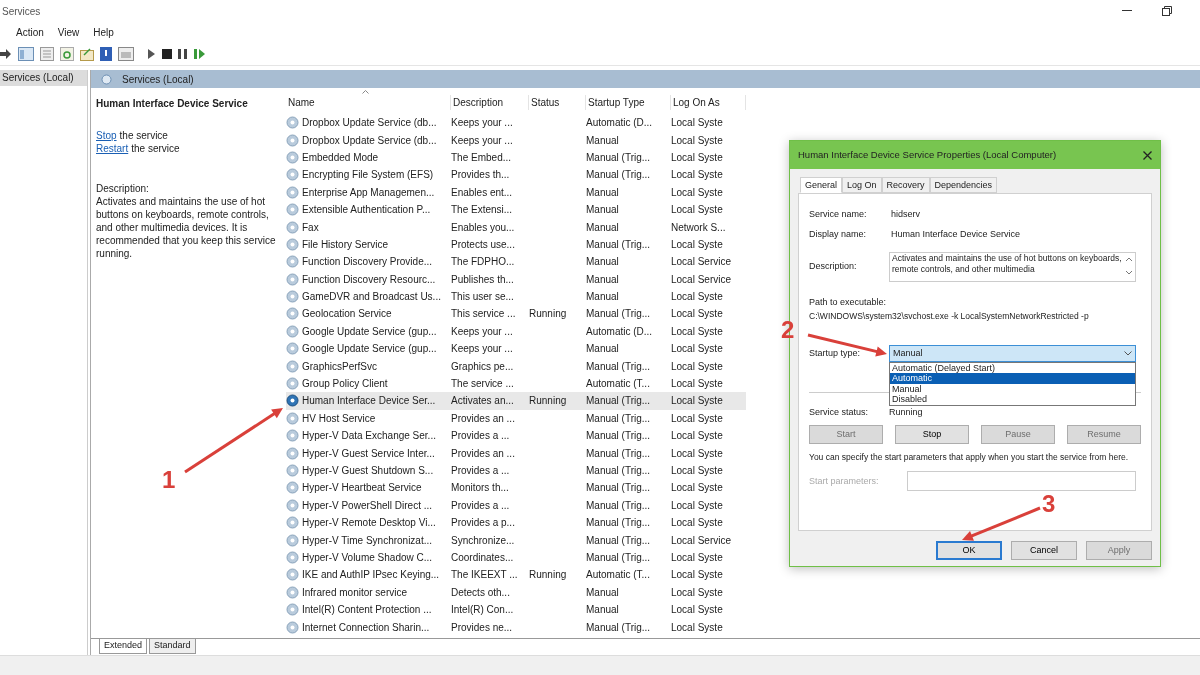 The image size is (1200, 675). Describe the element at coordinates (200, 53) in the screenshot. I see `resume-icon` at that location.